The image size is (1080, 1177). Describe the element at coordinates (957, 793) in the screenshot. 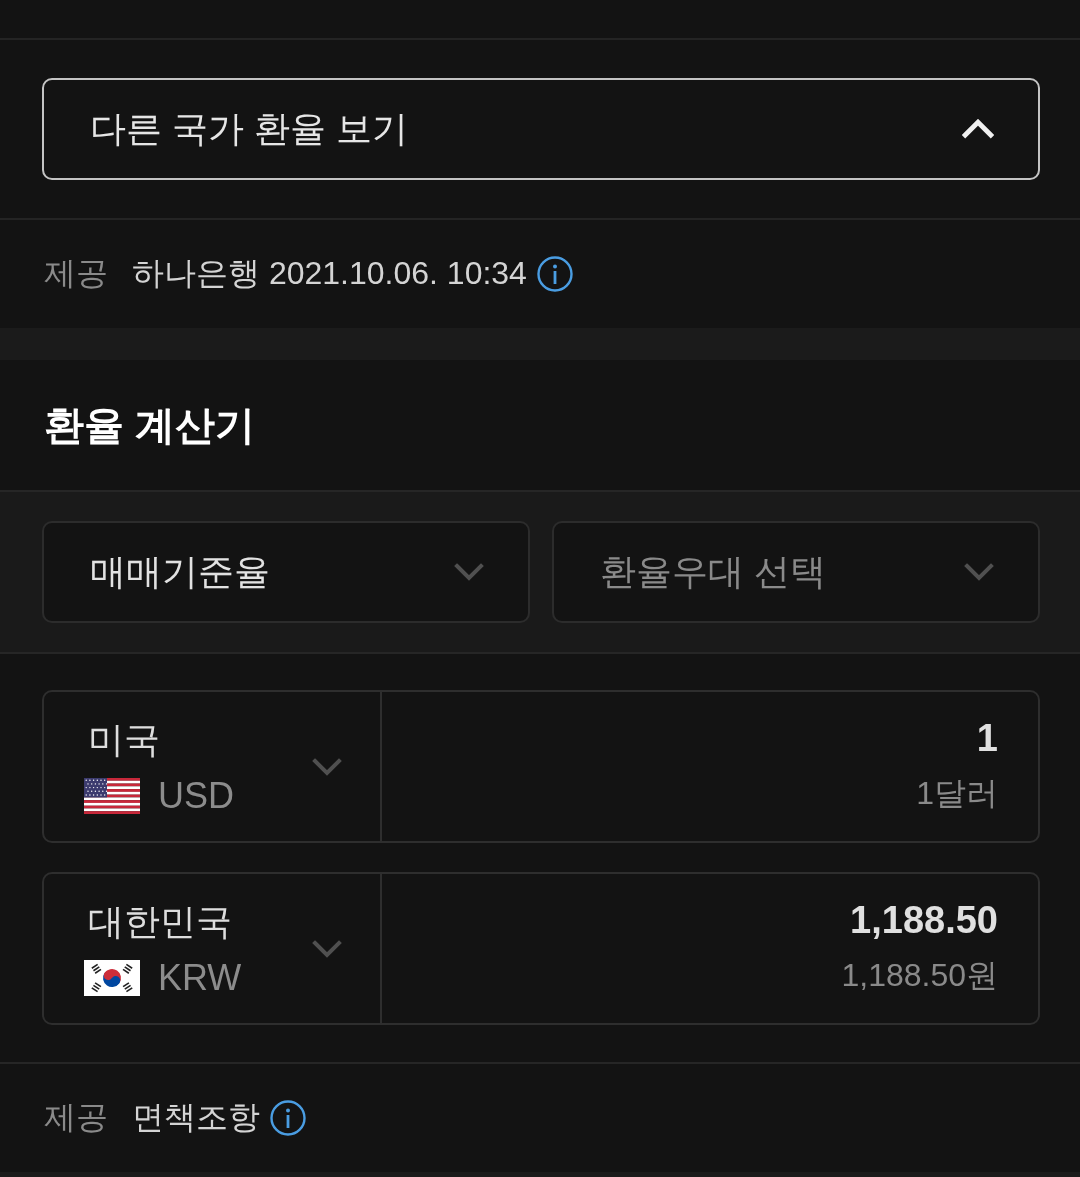

I see `amount-in-words: 1달러` at that location.